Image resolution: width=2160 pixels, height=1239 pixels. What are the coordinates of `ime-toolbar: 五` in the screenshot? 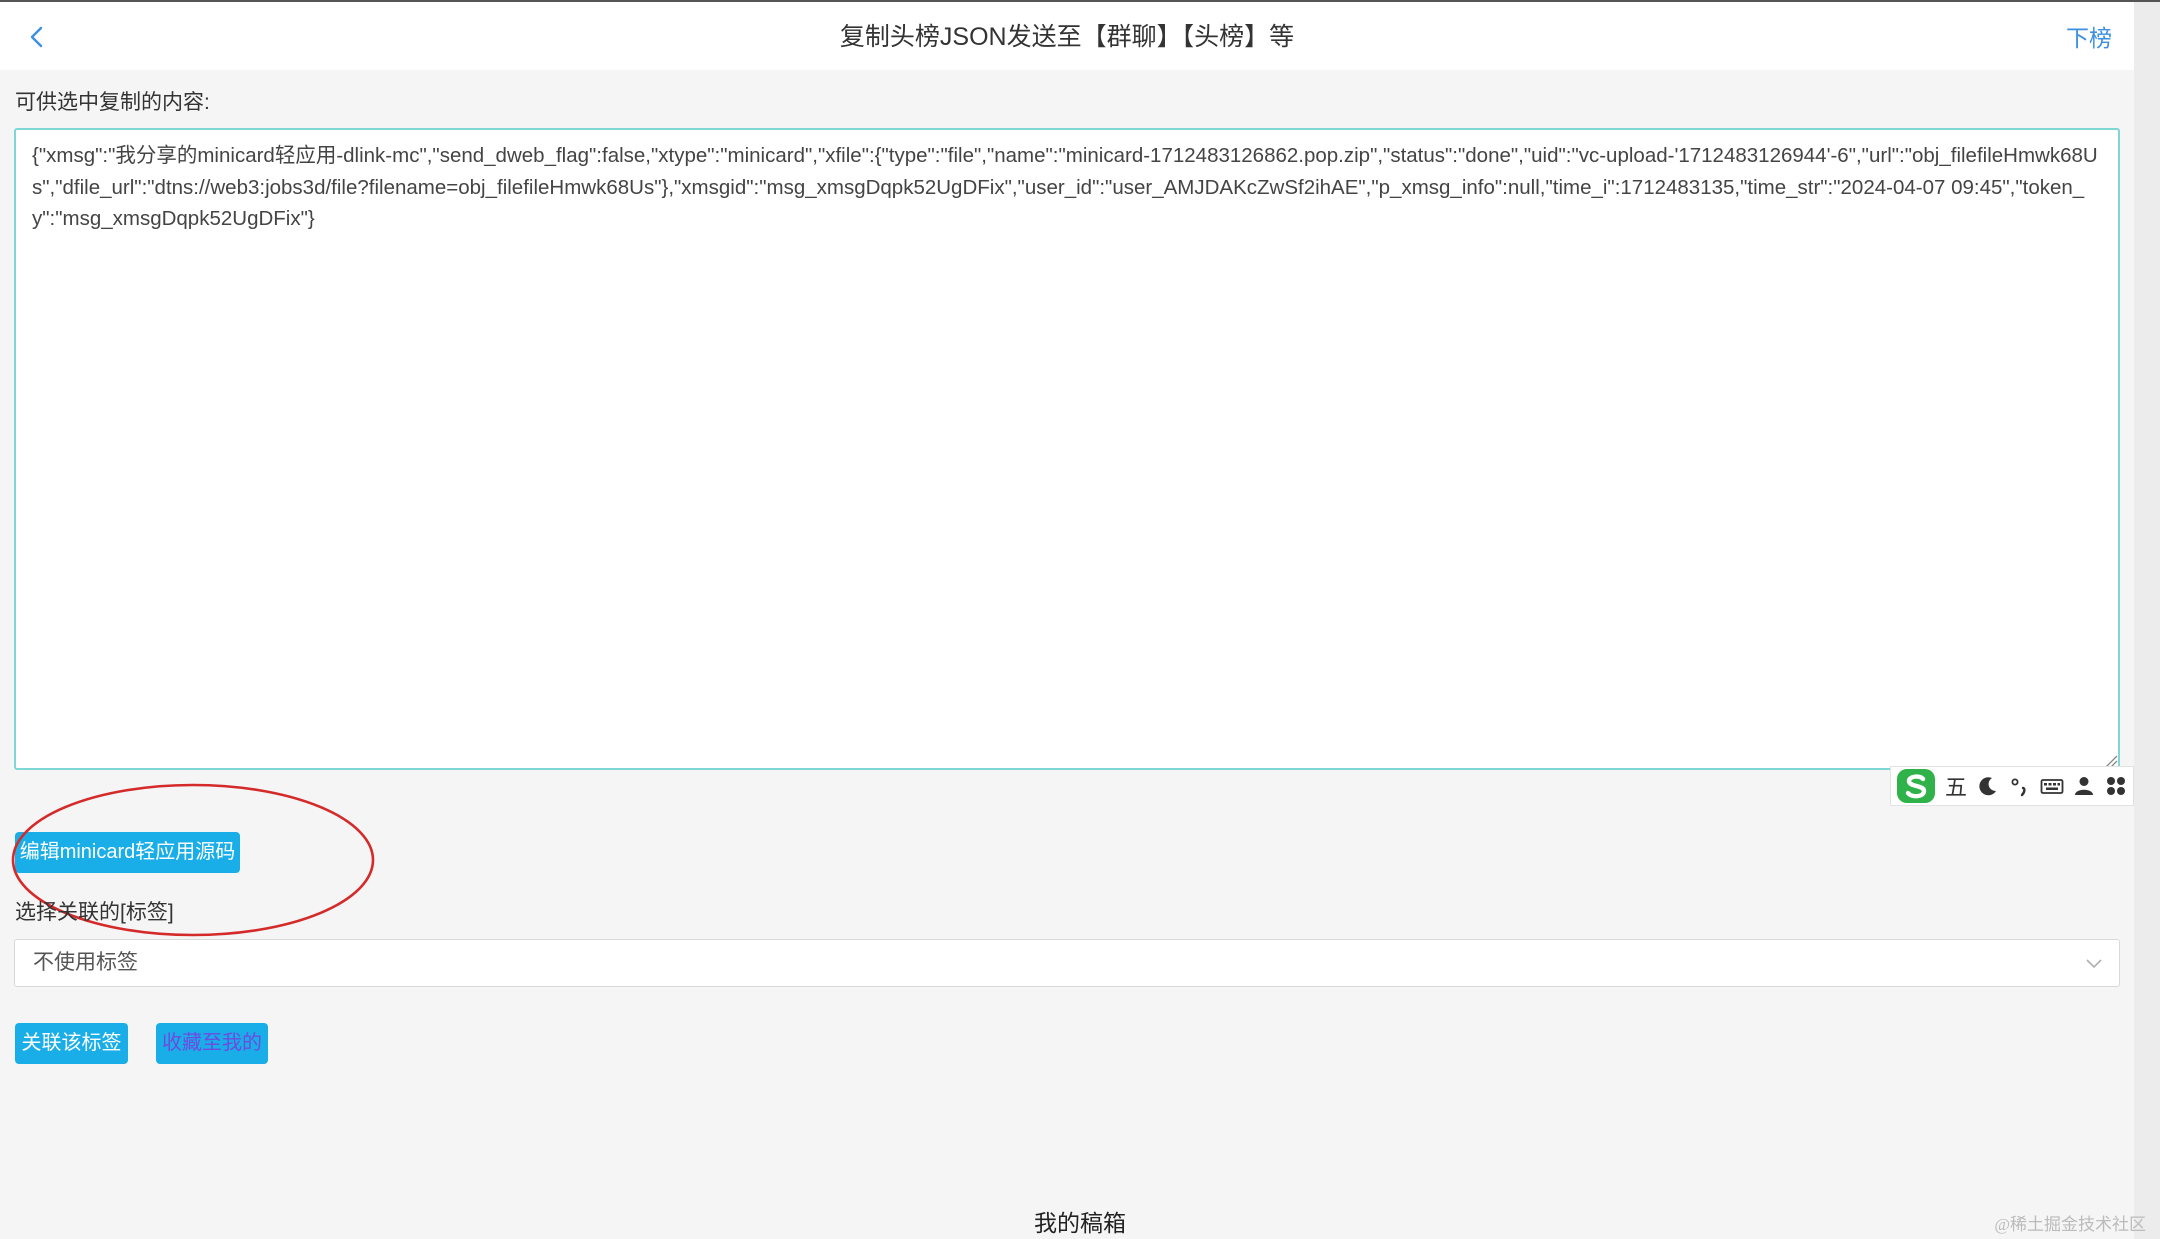 It's located at (2012, 786).